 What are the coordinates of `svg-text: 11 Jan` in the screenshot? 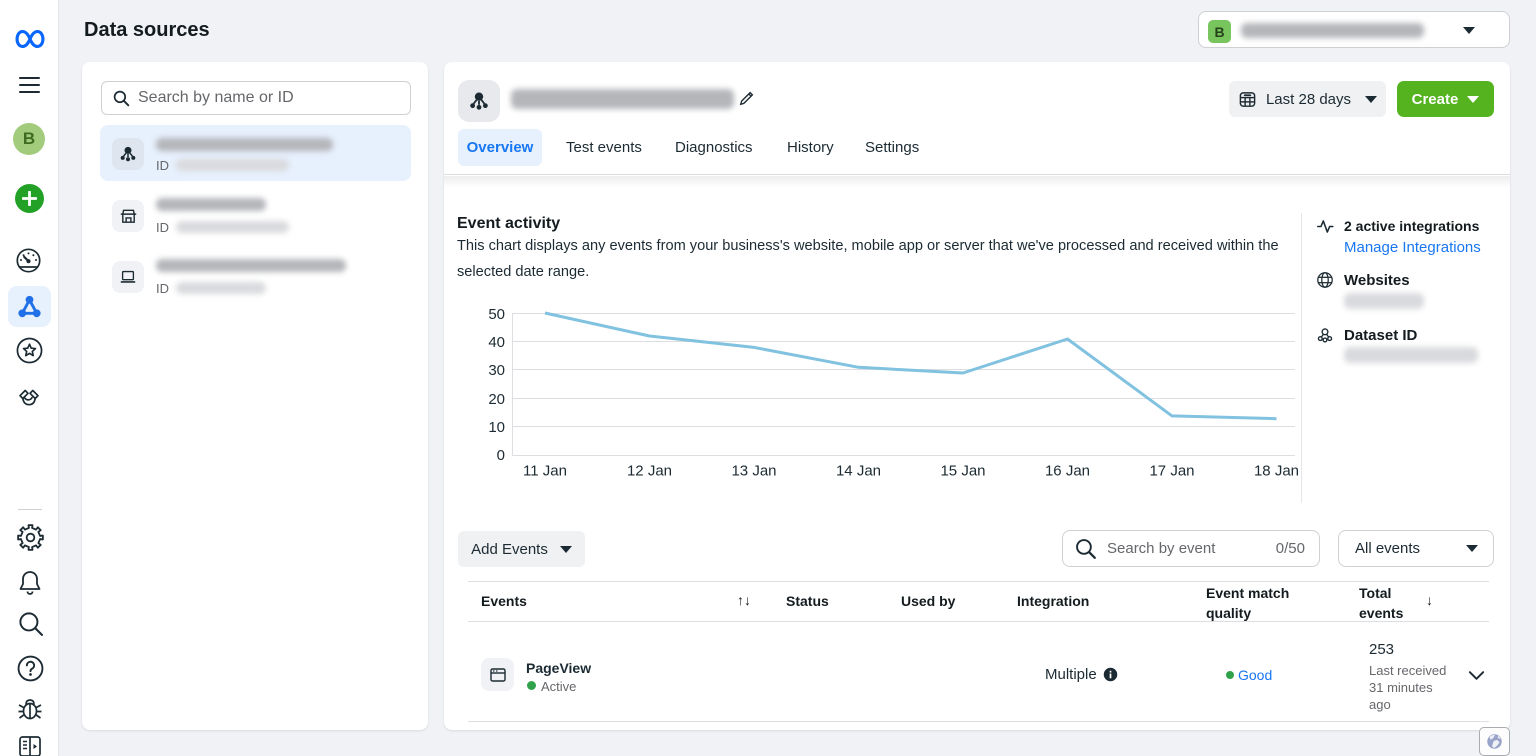 It's located at (545, 471).